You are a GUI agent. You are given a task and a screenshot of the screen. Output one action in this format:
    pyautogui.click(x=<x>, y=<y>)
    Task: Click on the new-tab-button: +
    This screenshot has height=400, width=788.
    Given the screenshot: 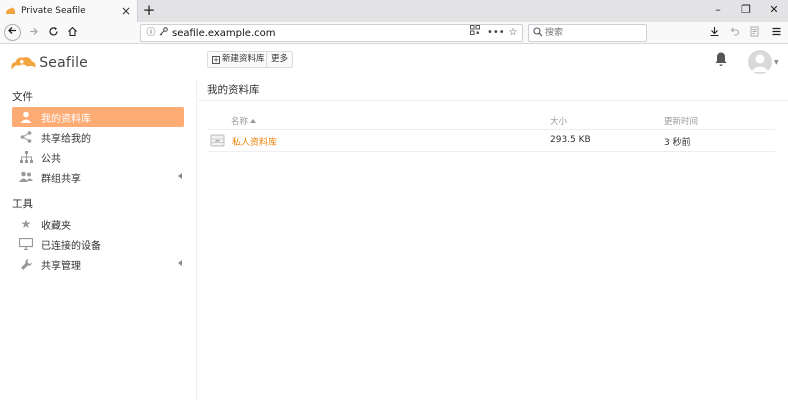 What is the action you would take?
    pyautogui.click(x=149, y=11)
    